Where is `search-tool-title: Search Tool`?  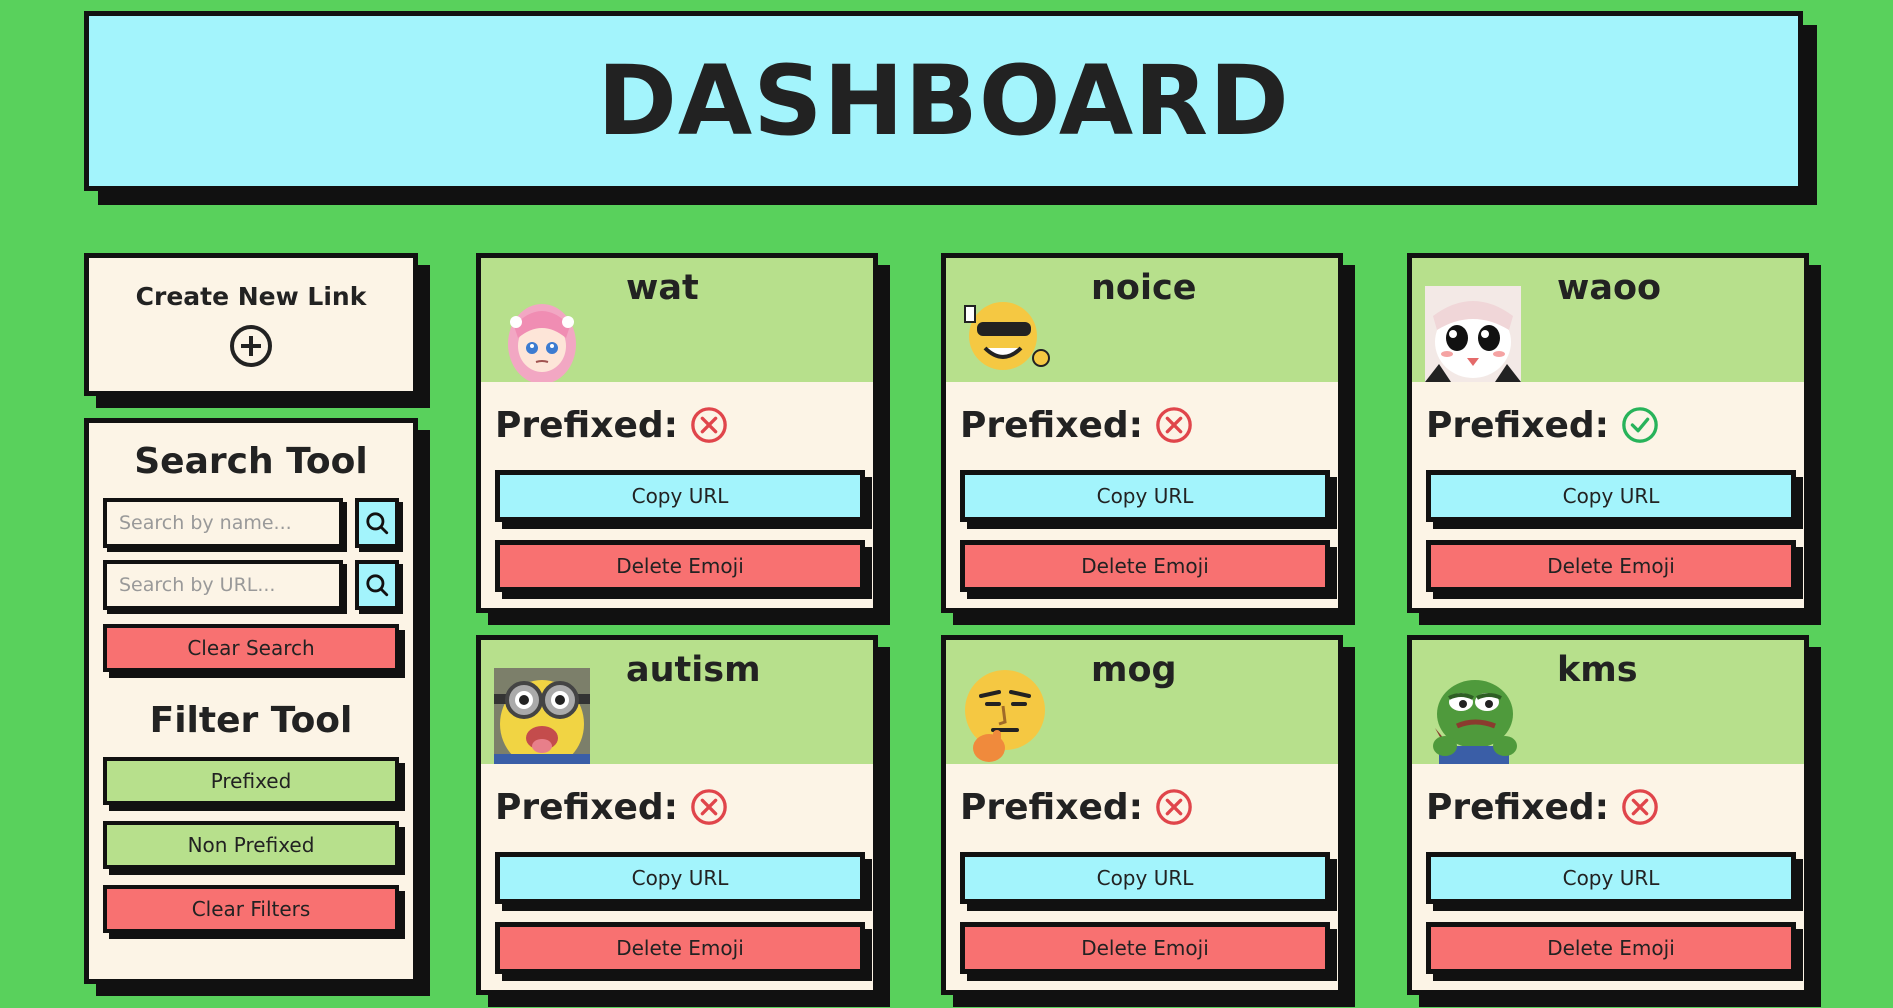
search-tool-title: Search Tool is located at coordinates (251, 461).